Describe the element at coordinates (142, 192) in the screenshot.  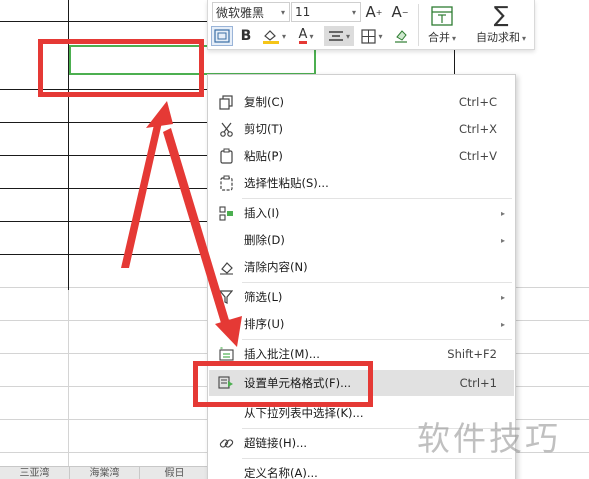
I see `arrow-up-shaft` at that location.